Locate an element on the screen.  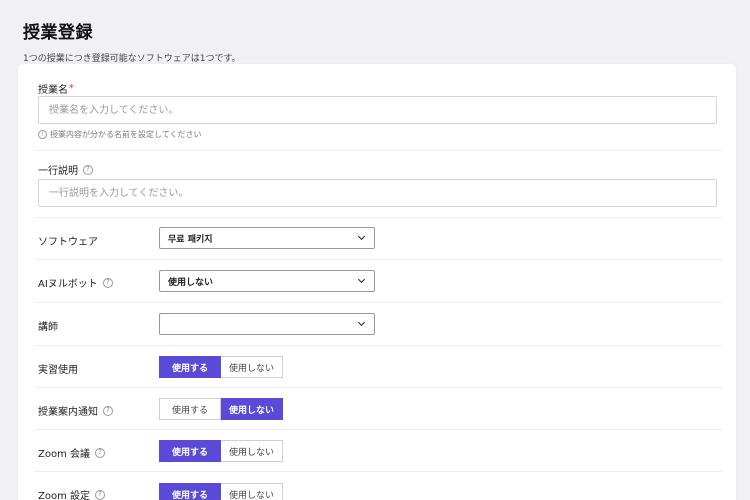
class-notice-toggle: 使用する 使用しない is located at coordinates (221, 409).